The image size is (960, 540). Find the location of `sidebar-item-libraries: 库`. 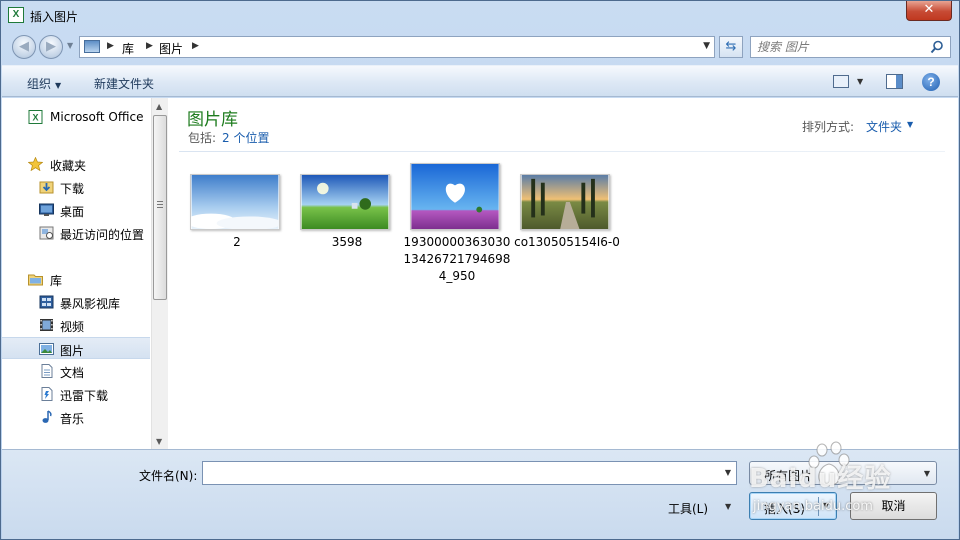

sidebar-item-libraries: 库 is located at coordinates (76, 279).